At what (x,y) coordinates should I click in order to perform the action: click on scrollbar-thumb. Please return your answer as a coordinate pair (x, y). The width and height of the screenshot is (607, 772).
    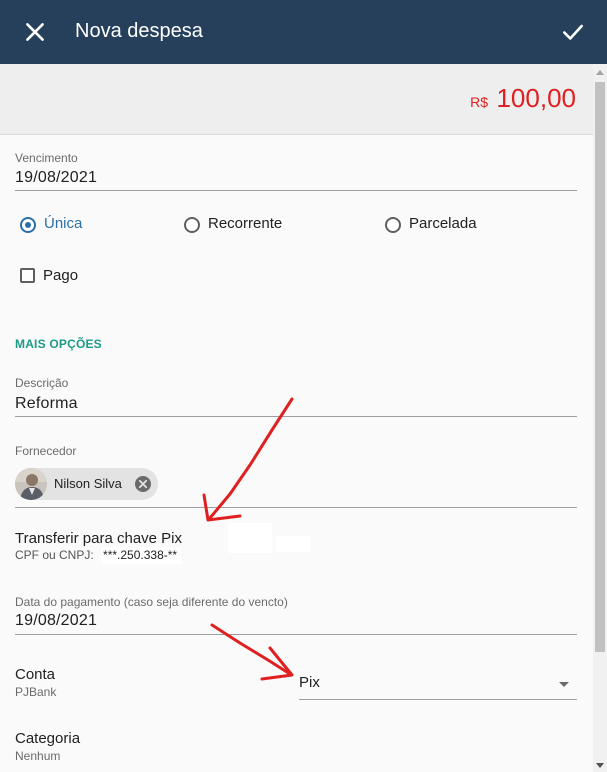
    Looking at the image, I should click on (600, 367).